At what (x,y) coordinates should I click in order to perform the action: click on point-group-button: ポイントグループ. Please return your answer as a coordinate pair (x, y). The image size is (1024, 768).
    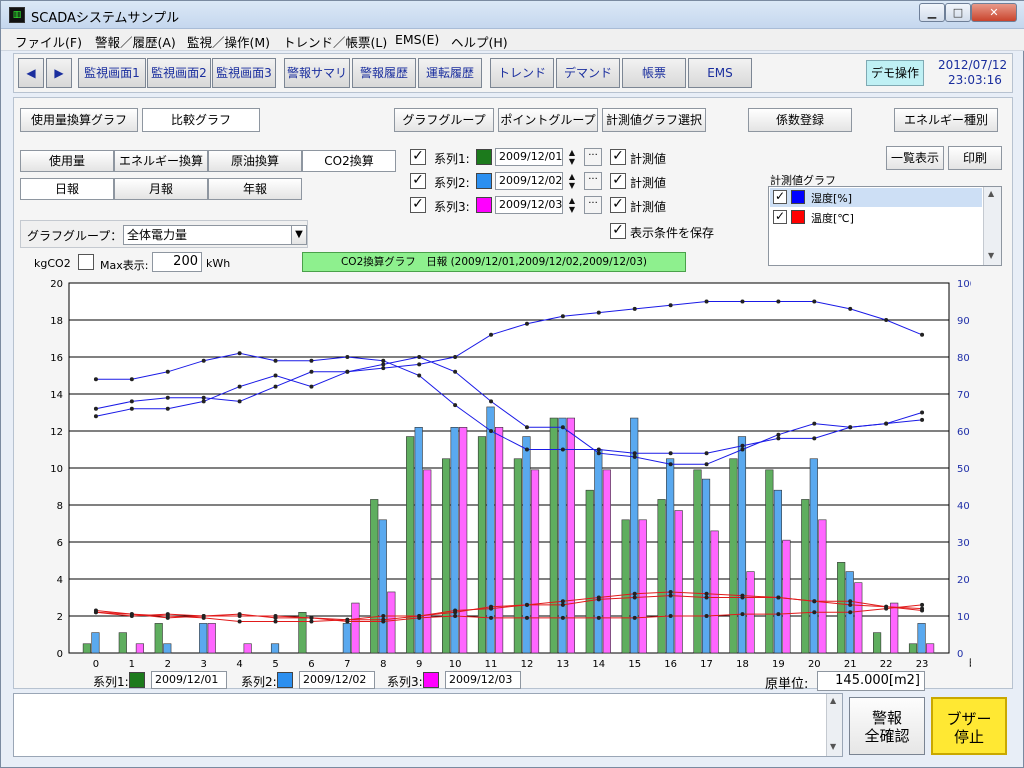
    Looking at the image, I should click on (548, 120).